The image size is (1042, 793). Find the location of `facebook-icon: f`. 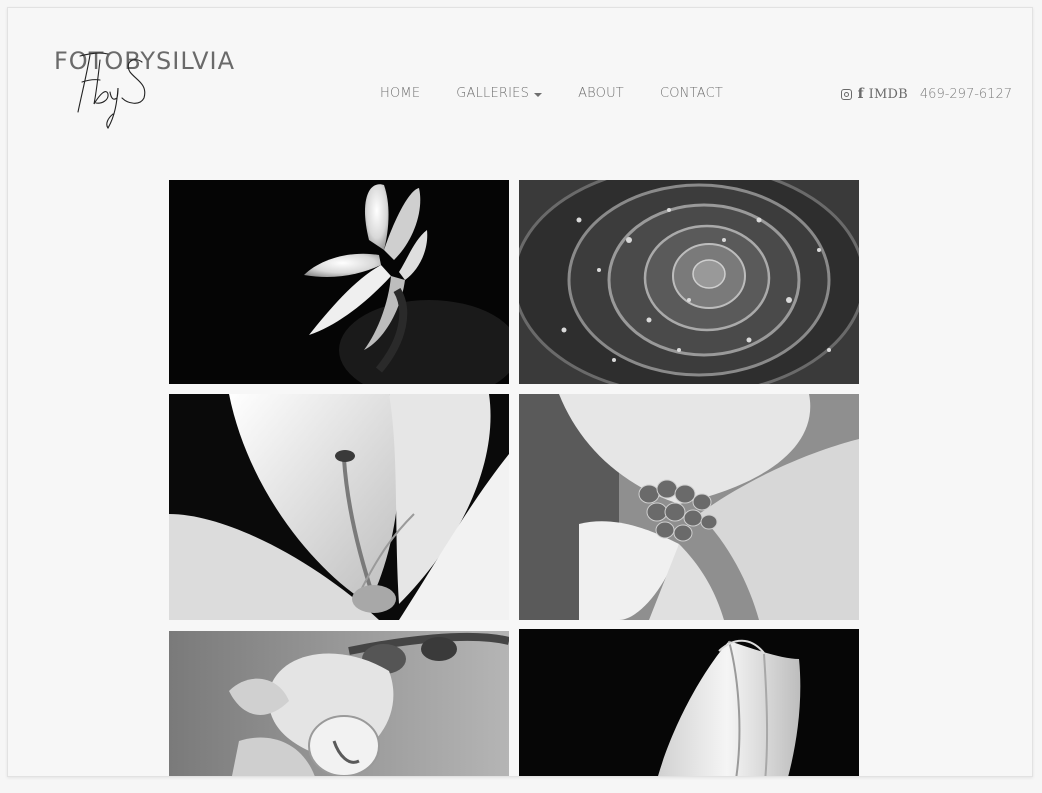

facebook-icon: f is located at coordinates (861, 94).